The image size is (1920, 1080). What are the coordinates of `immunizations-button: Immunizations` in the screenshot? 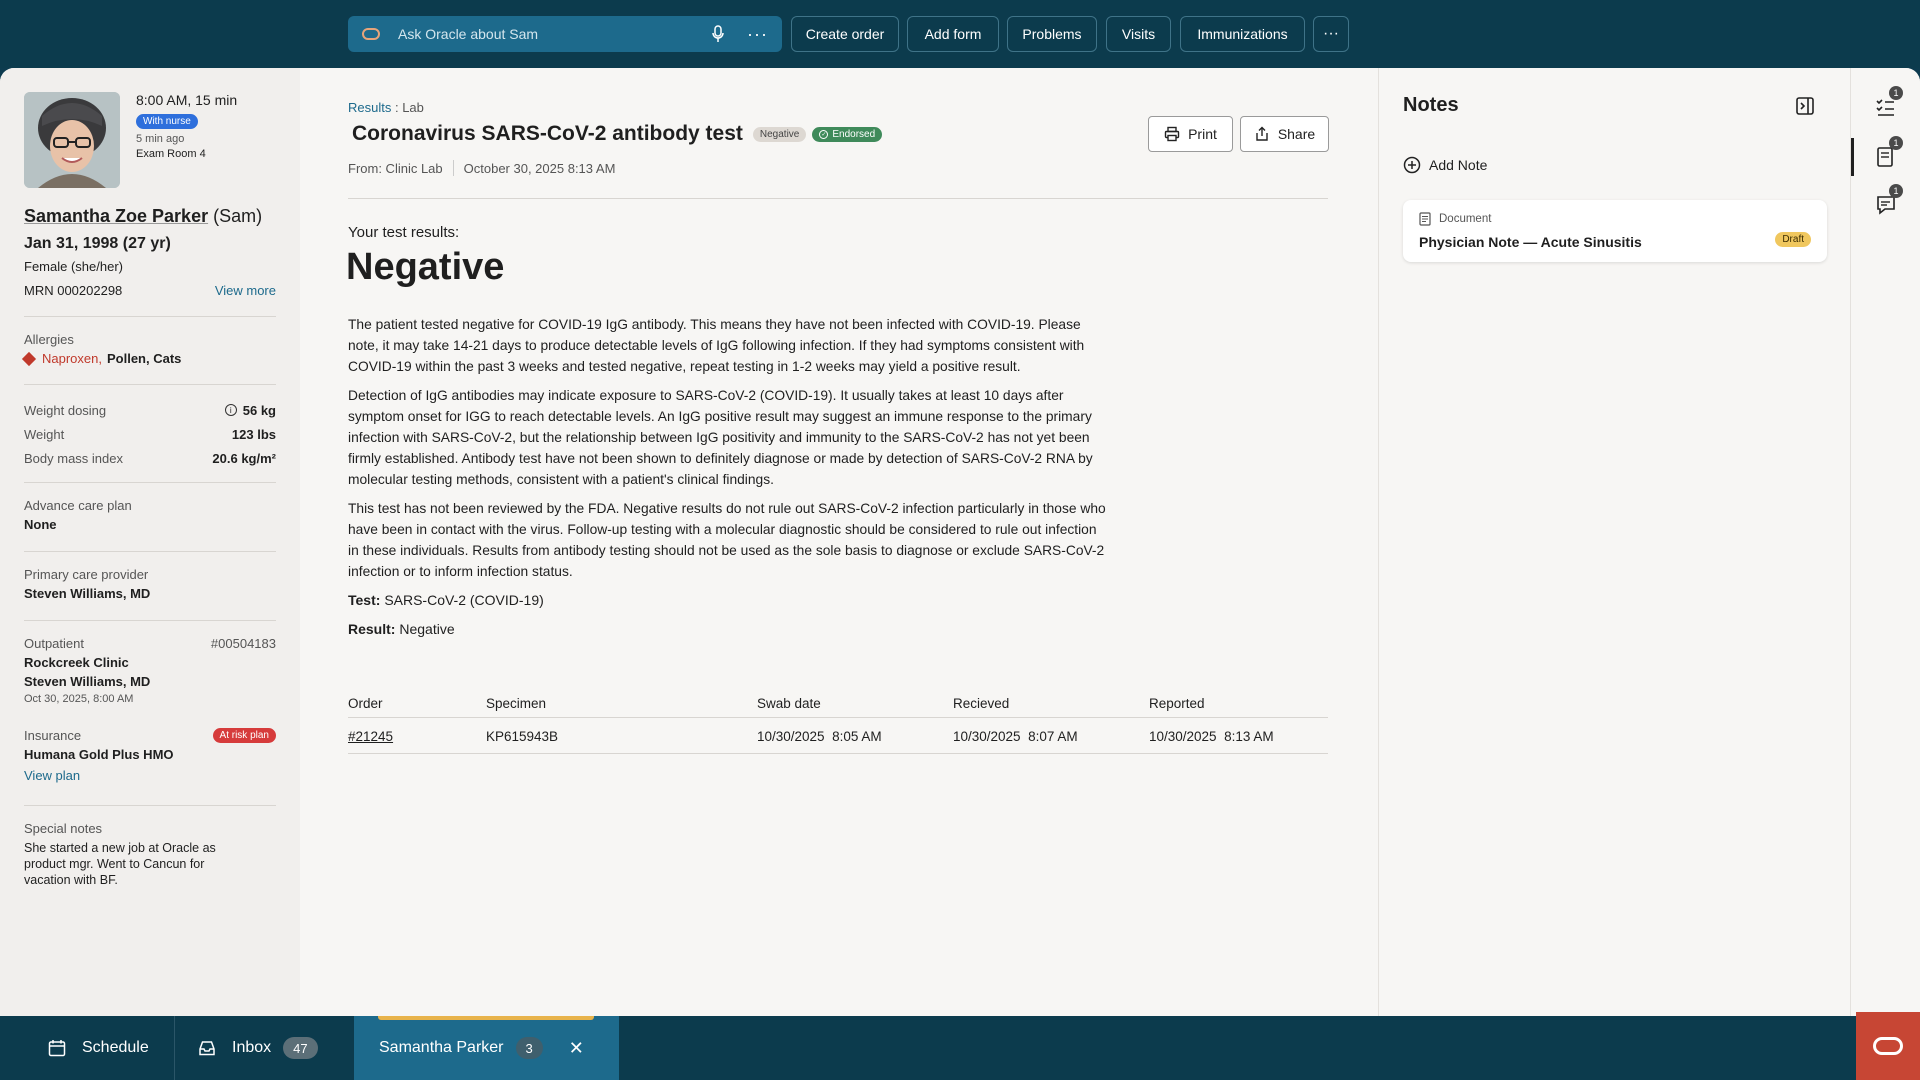 It's located at (1242, 34).